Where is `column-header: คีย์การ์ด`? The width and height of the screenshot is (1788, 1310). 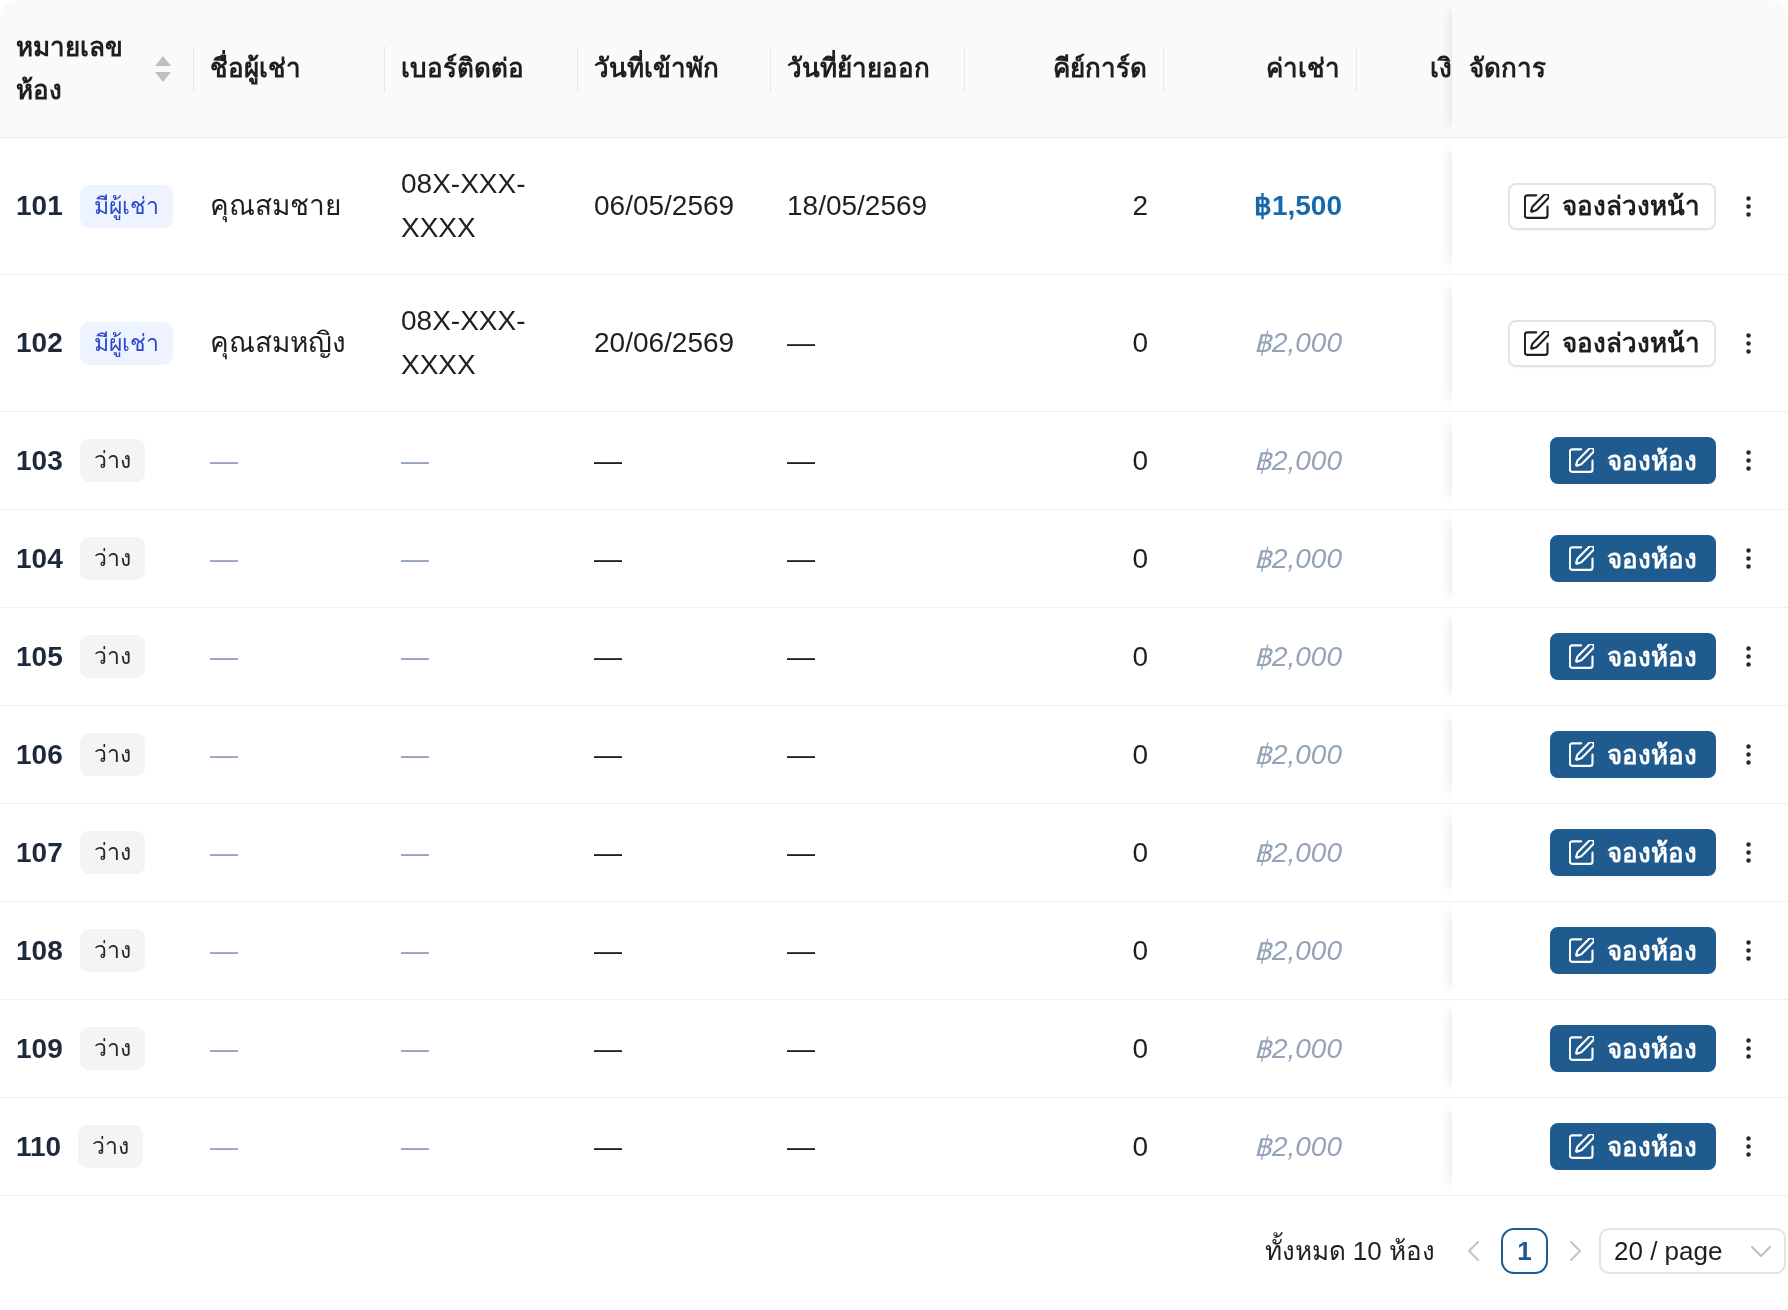 column-header: คีย์การ์ด is located at coordinates (1100, 68).